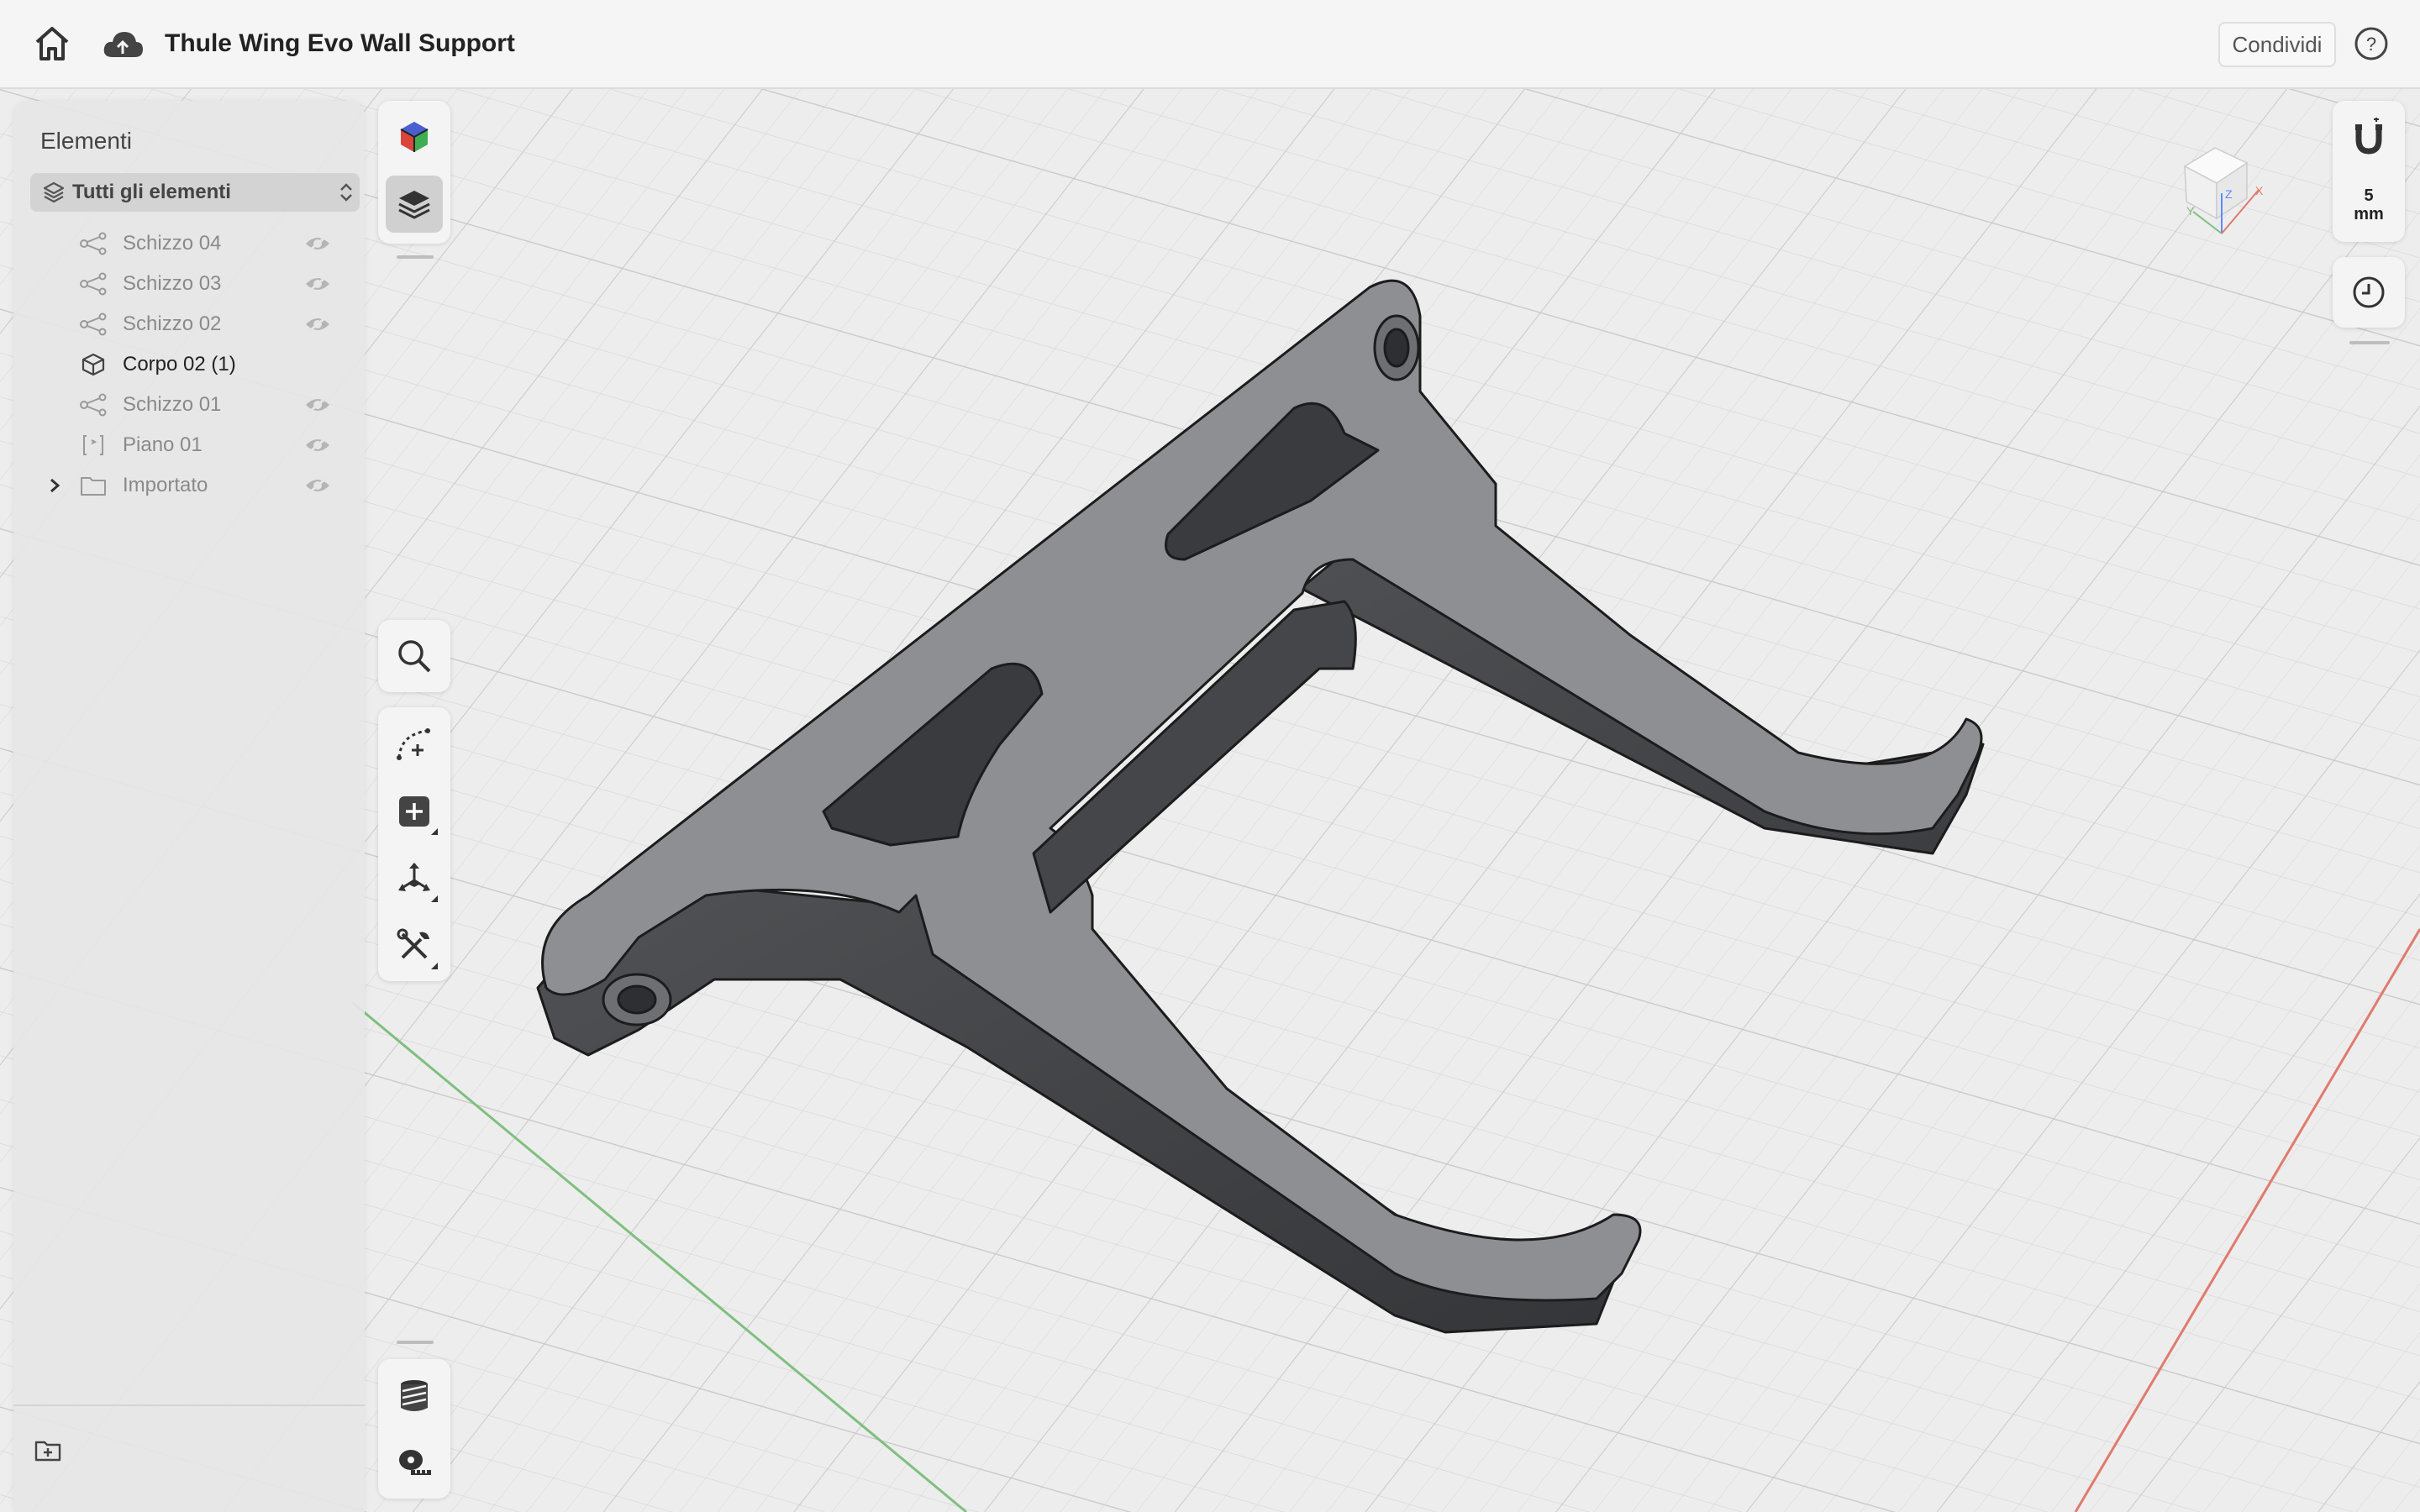 This screenshot has width=2420, height=1512. Describe the element at coordinates (2369, 171) in the screenshot. I see `snap-scale-strip: 5 mm` at that location.